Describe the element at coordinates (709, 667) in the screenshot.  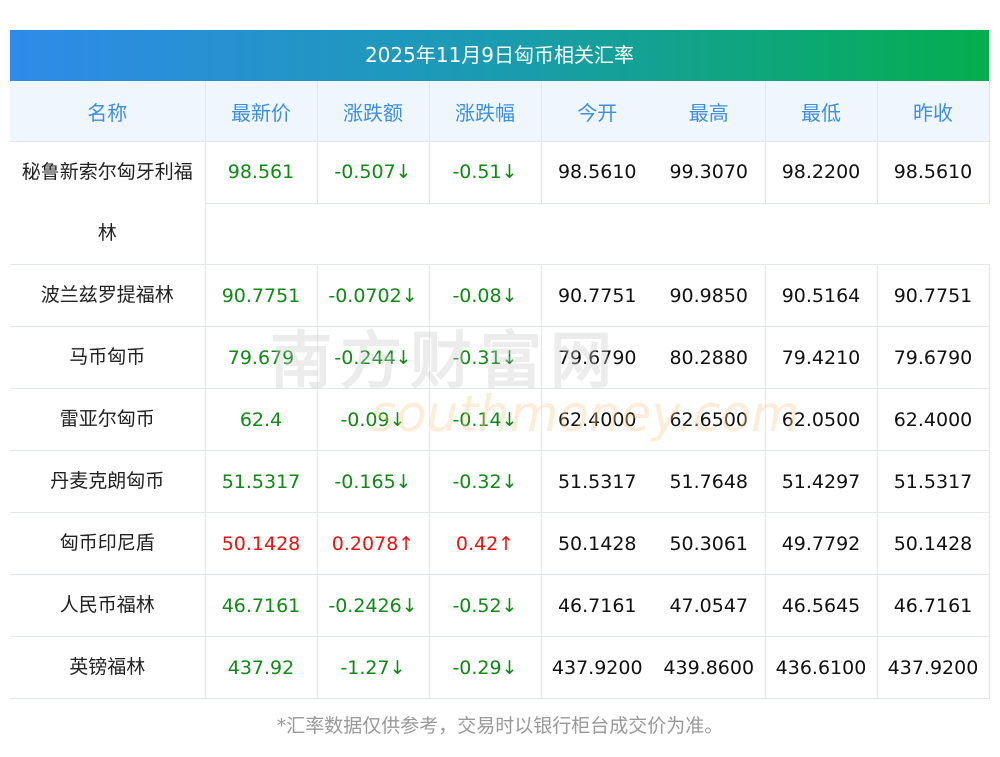
I see `high-cell: 439.8600` at that location.